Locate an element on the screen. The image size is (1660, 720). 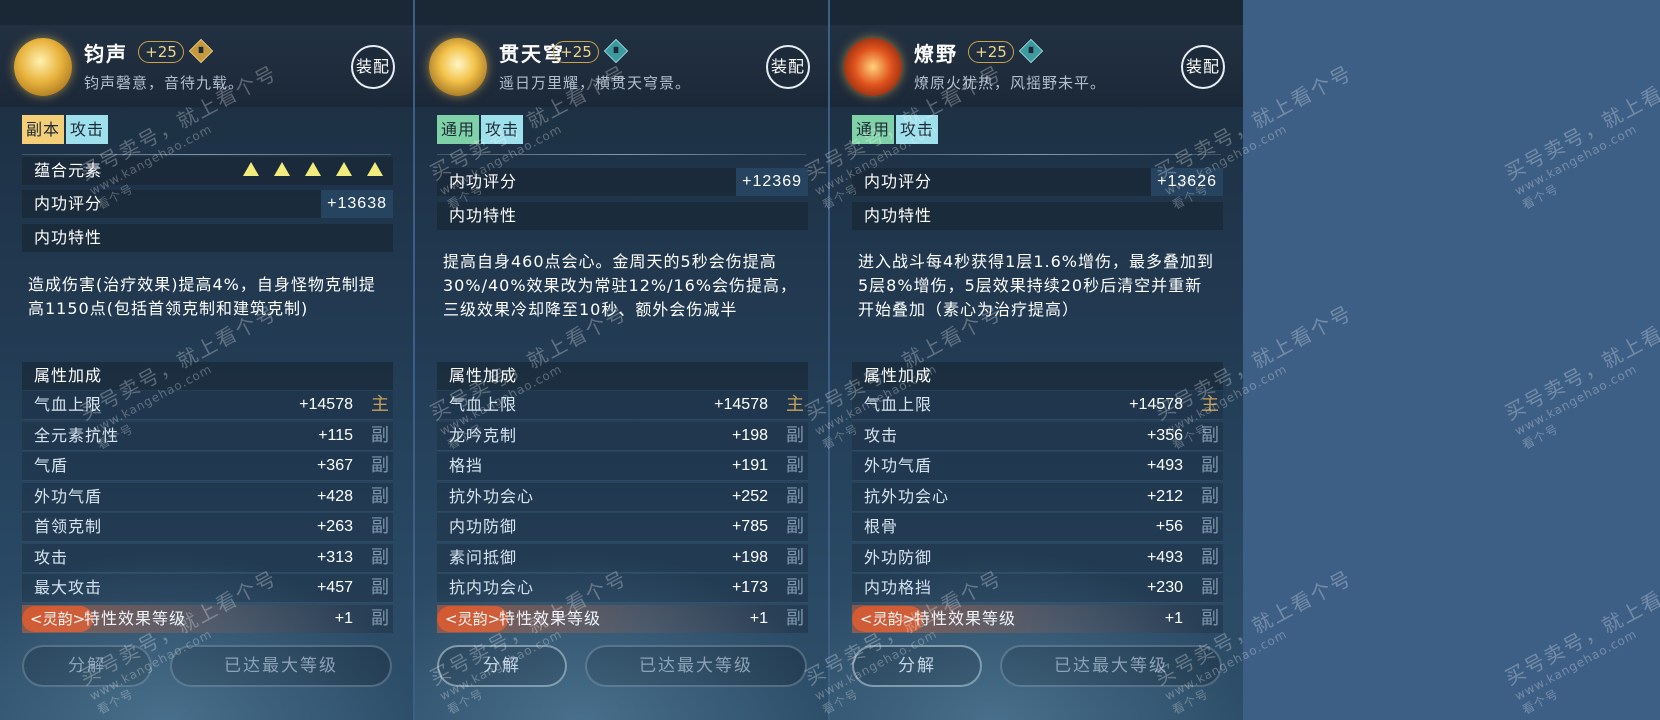
charm-tag: <灵韵> is located at coordinates (888, 619).